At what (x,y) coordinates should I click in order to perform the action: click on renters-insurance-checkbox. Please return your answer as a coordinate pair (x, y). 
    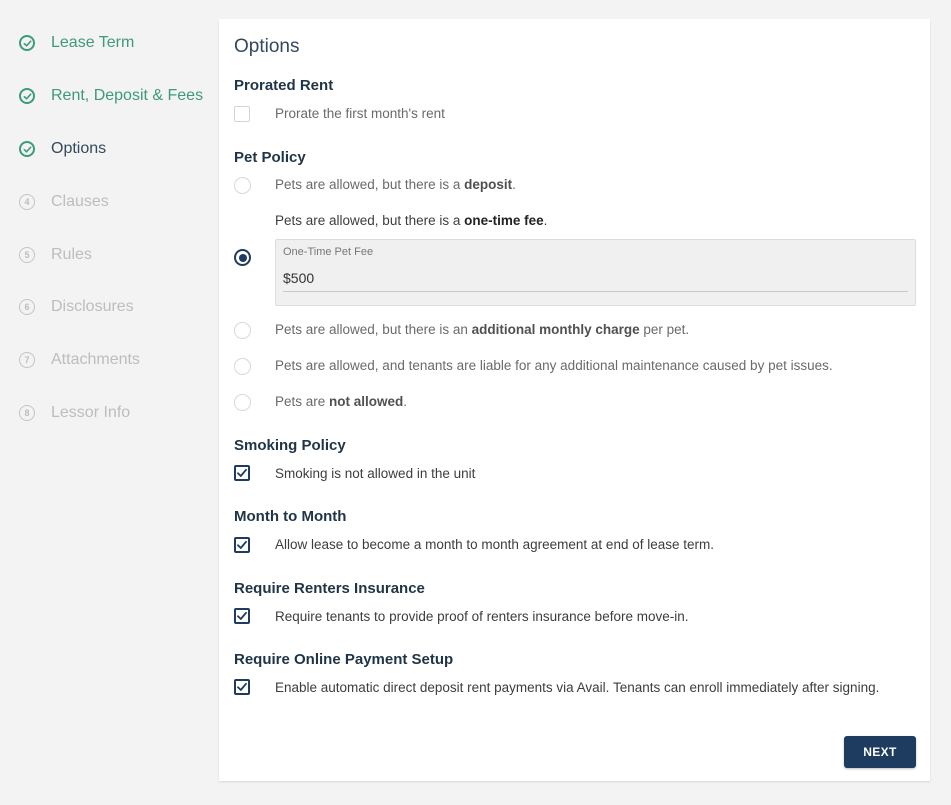
    Looking at the image, I should click on (242, 616).